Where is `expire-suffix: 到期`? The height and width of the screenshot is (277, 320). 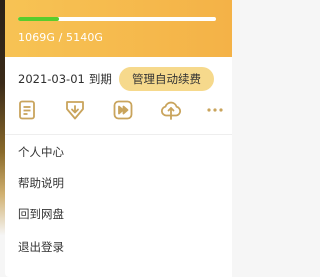
expire-suffix: 到期 is located at coordinates (100, 79).